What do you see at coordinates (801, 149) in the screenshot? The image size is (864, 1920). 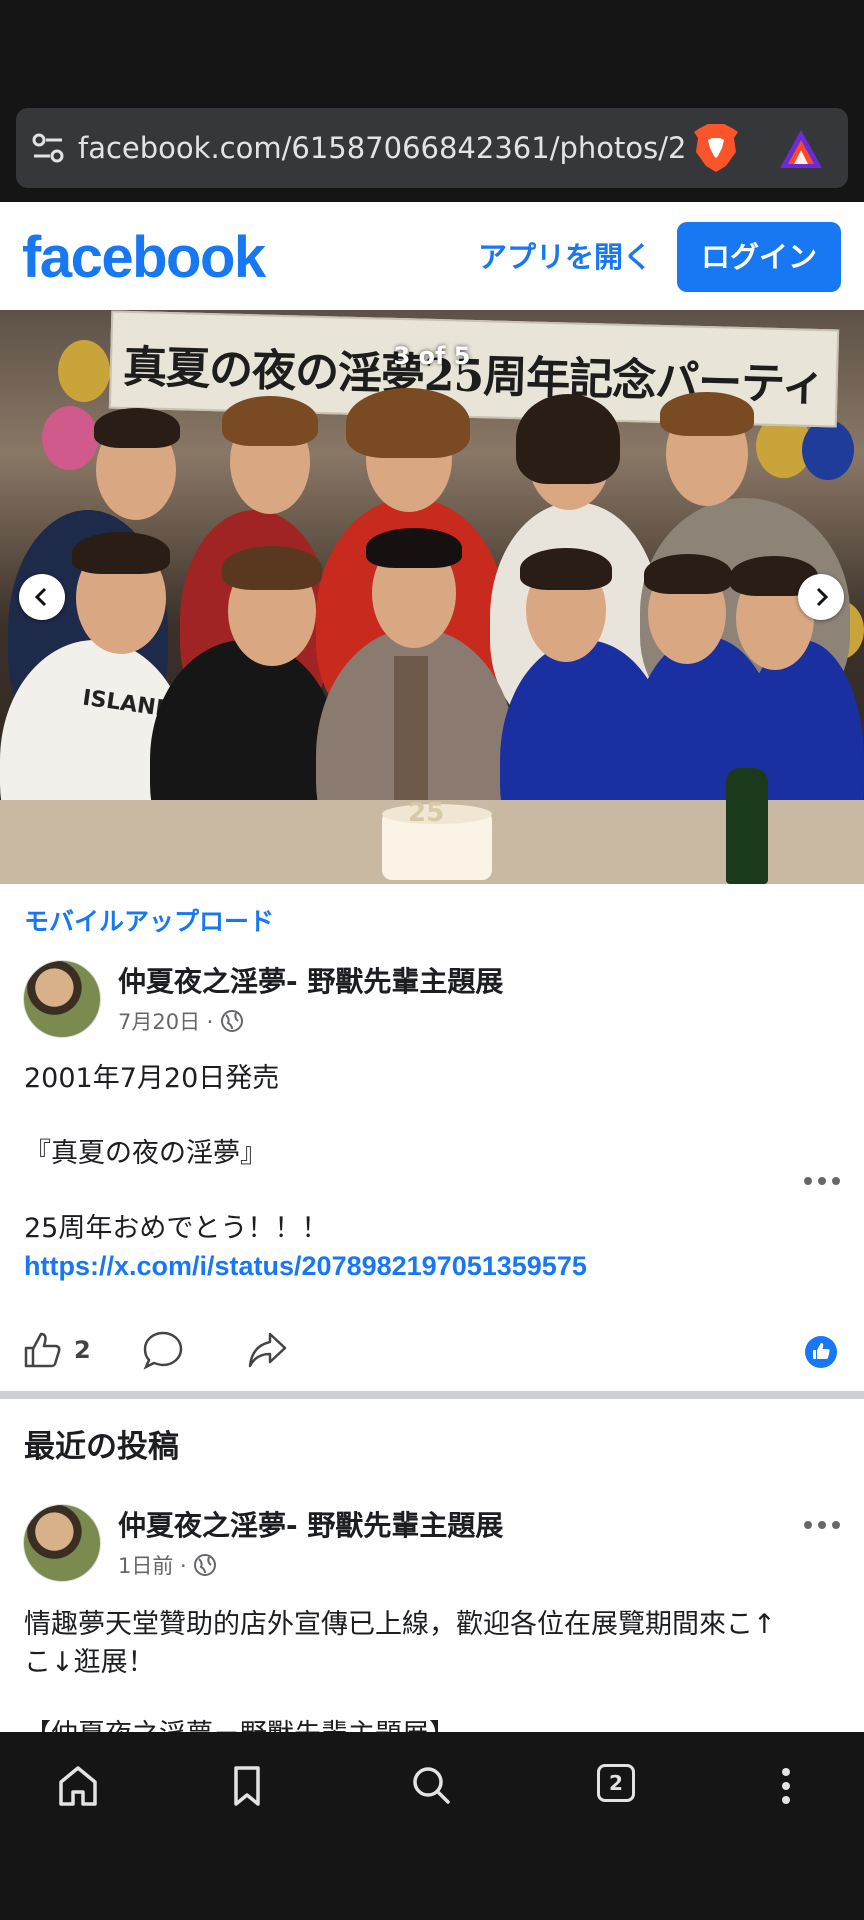 I see `brave-rewards-icon` at bounding box center [801, 149].